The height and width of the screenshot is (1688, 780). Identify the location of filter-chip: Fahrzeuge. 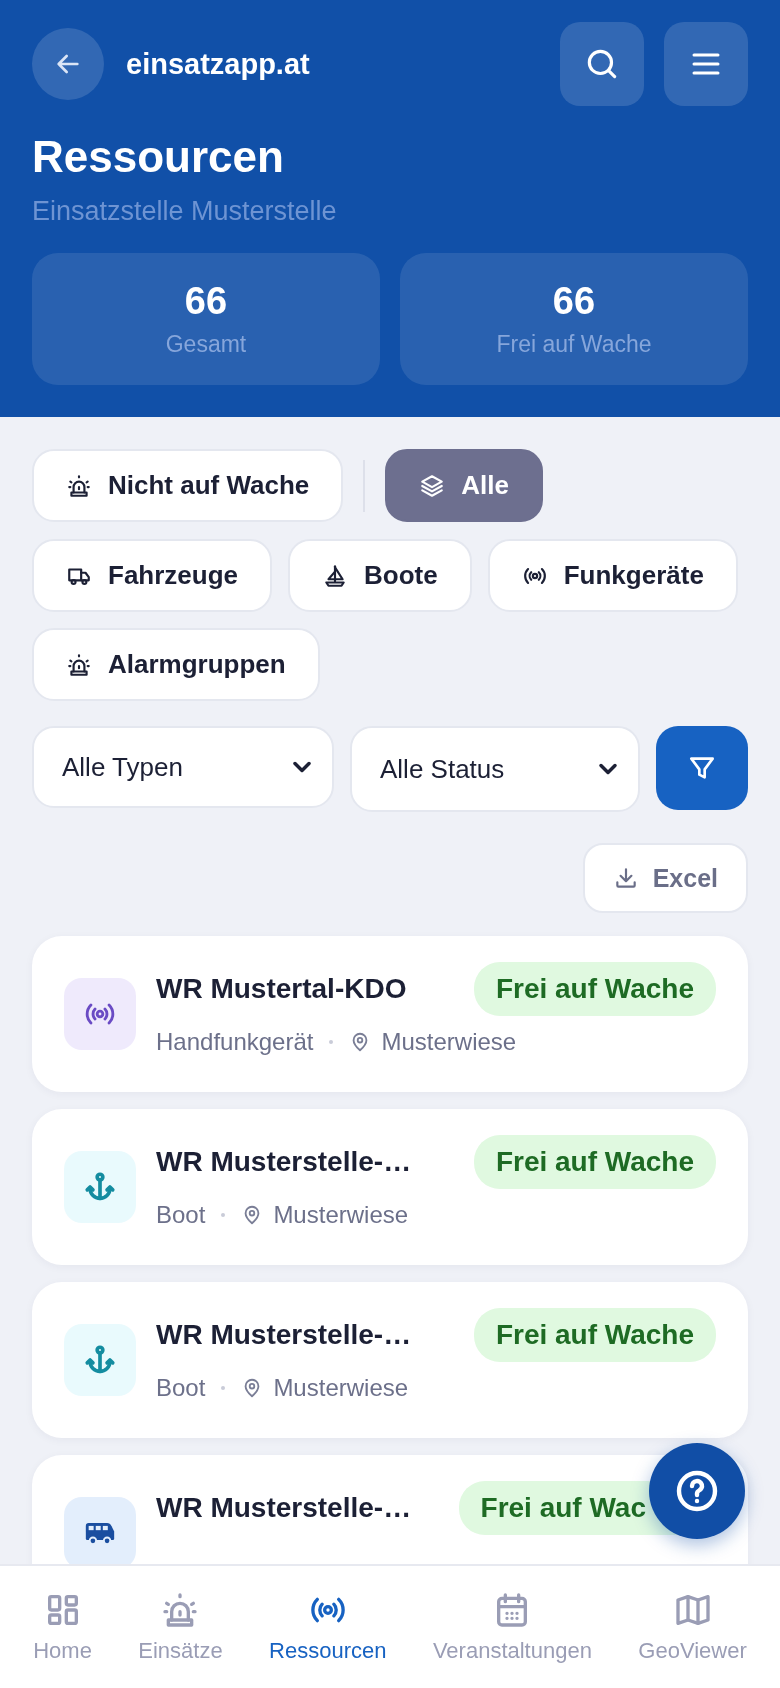
(152, 575).